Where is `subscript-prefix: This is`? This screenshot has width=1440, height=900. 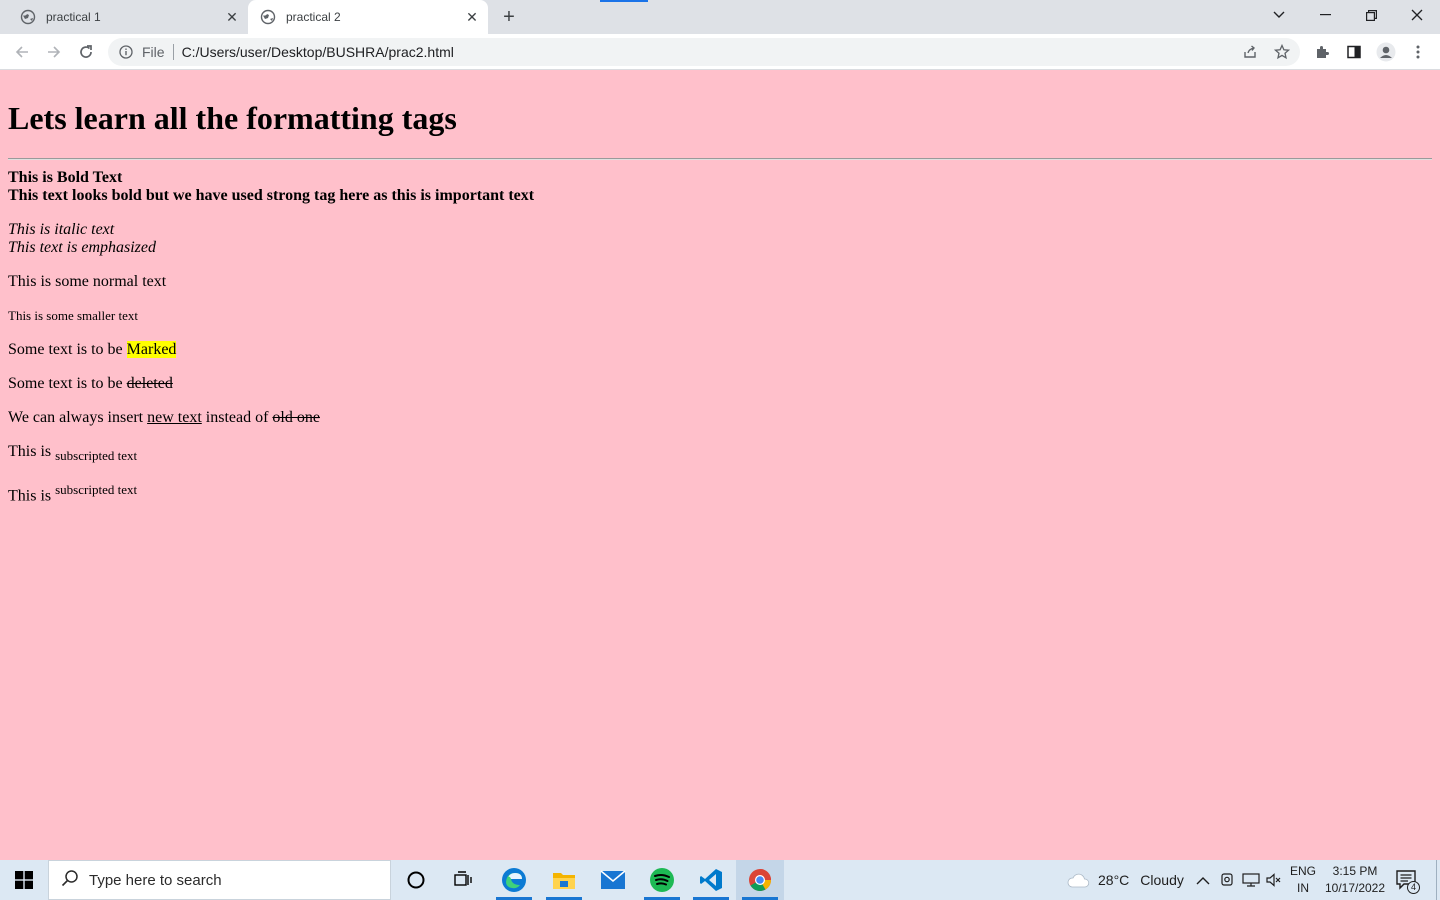
subscript-prefix: This is is located at coordinates (32, 451).